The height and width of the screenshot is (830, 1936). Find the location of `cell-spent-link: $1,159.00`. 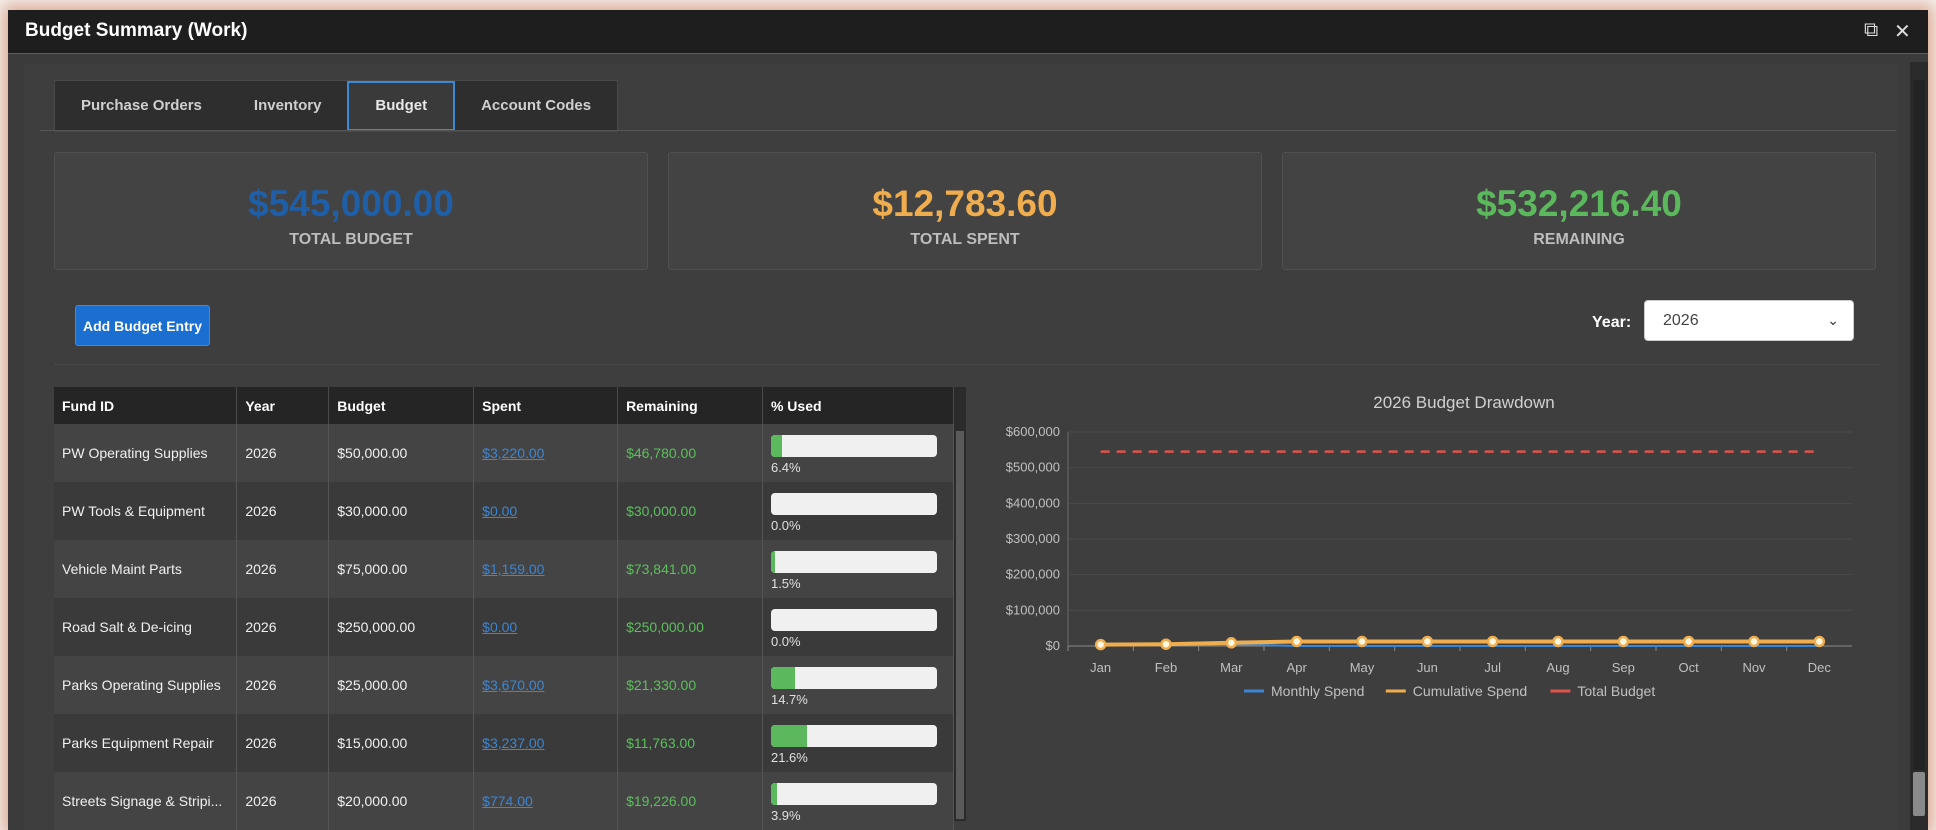

cell-spent-link: $1,159.00 is located at coordinates (546, 569).